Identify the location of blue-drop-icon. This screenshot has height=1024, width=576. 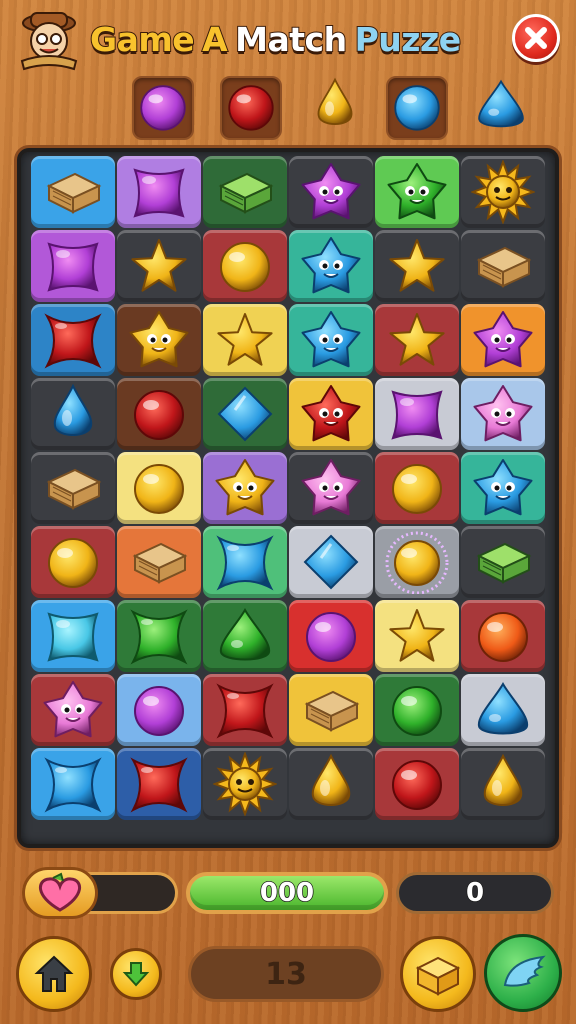
(73, 409).